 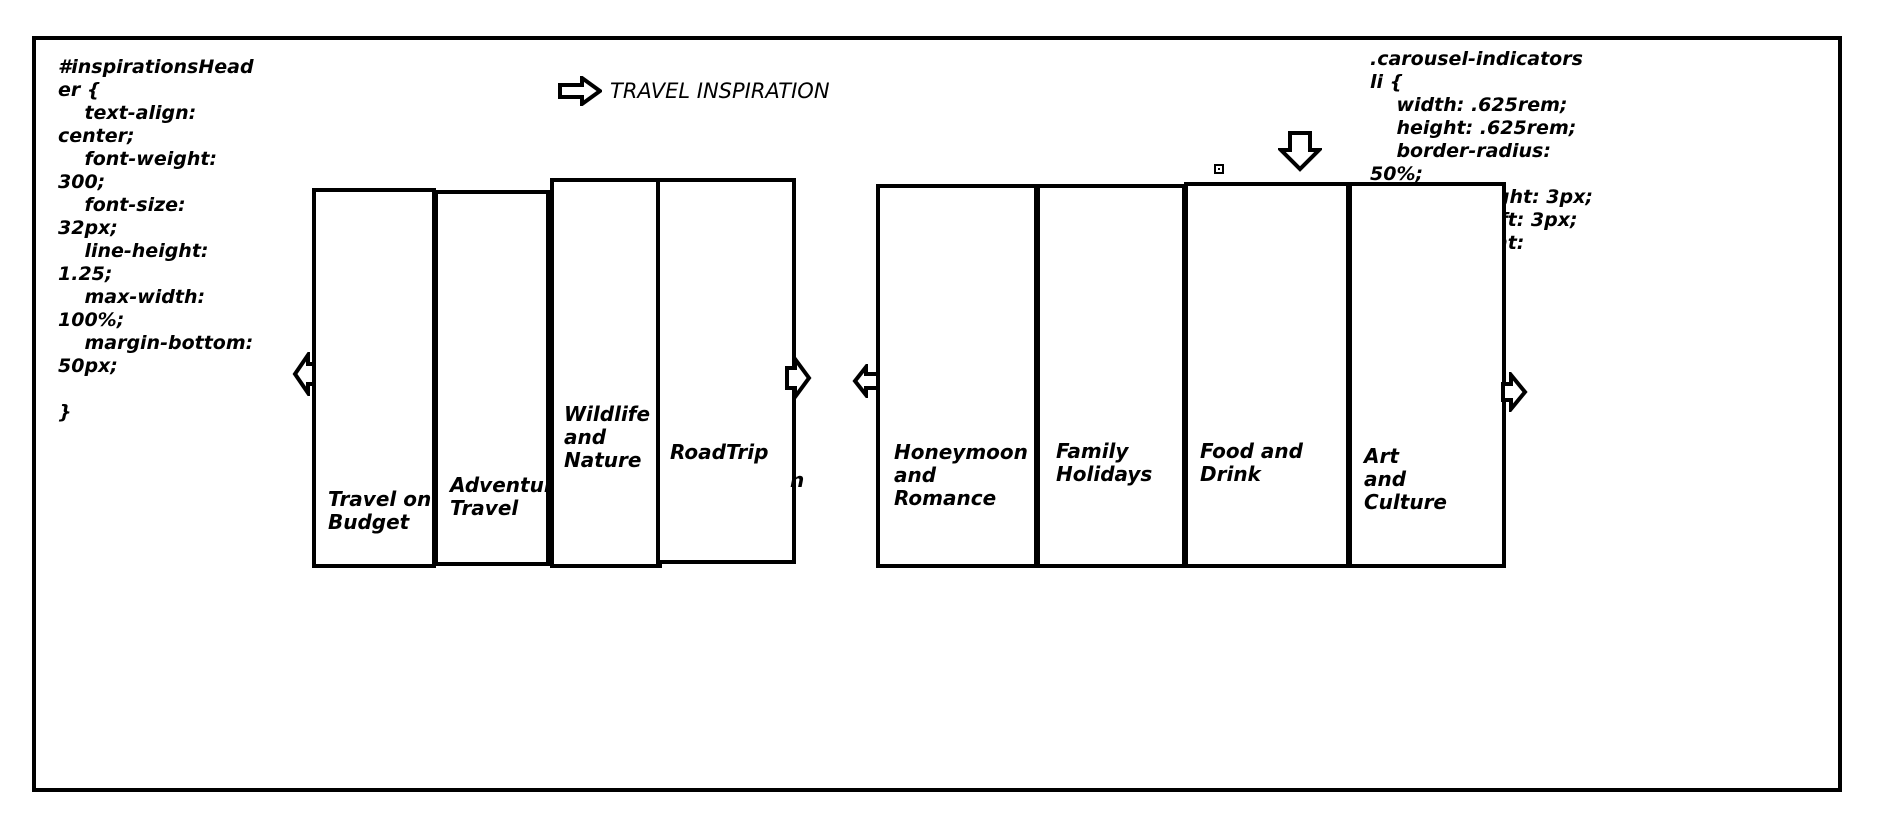 What do you see at coordinates (1219, 169) in the screenshot?
I see `carousel-indicator-icon` at bounding box center [1219, 169].